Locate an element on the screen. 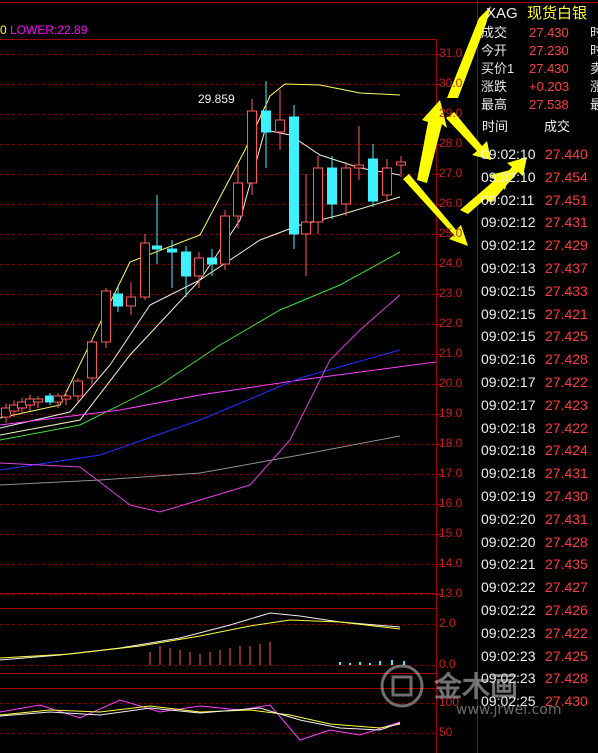 The width and height of the screenshot is (598, 753). peak-price-label: 29.859 is located at coordinates (216, 99).